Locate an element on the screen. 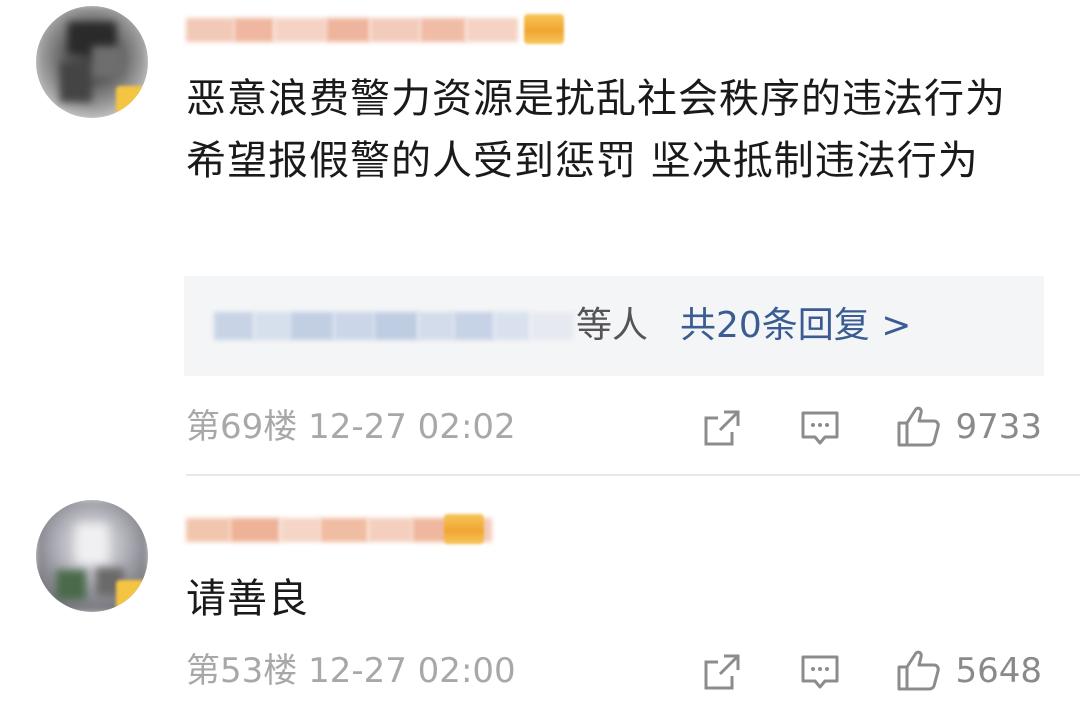  view-replies-link: 共20条回复 > is located at coordinates (795, 326).